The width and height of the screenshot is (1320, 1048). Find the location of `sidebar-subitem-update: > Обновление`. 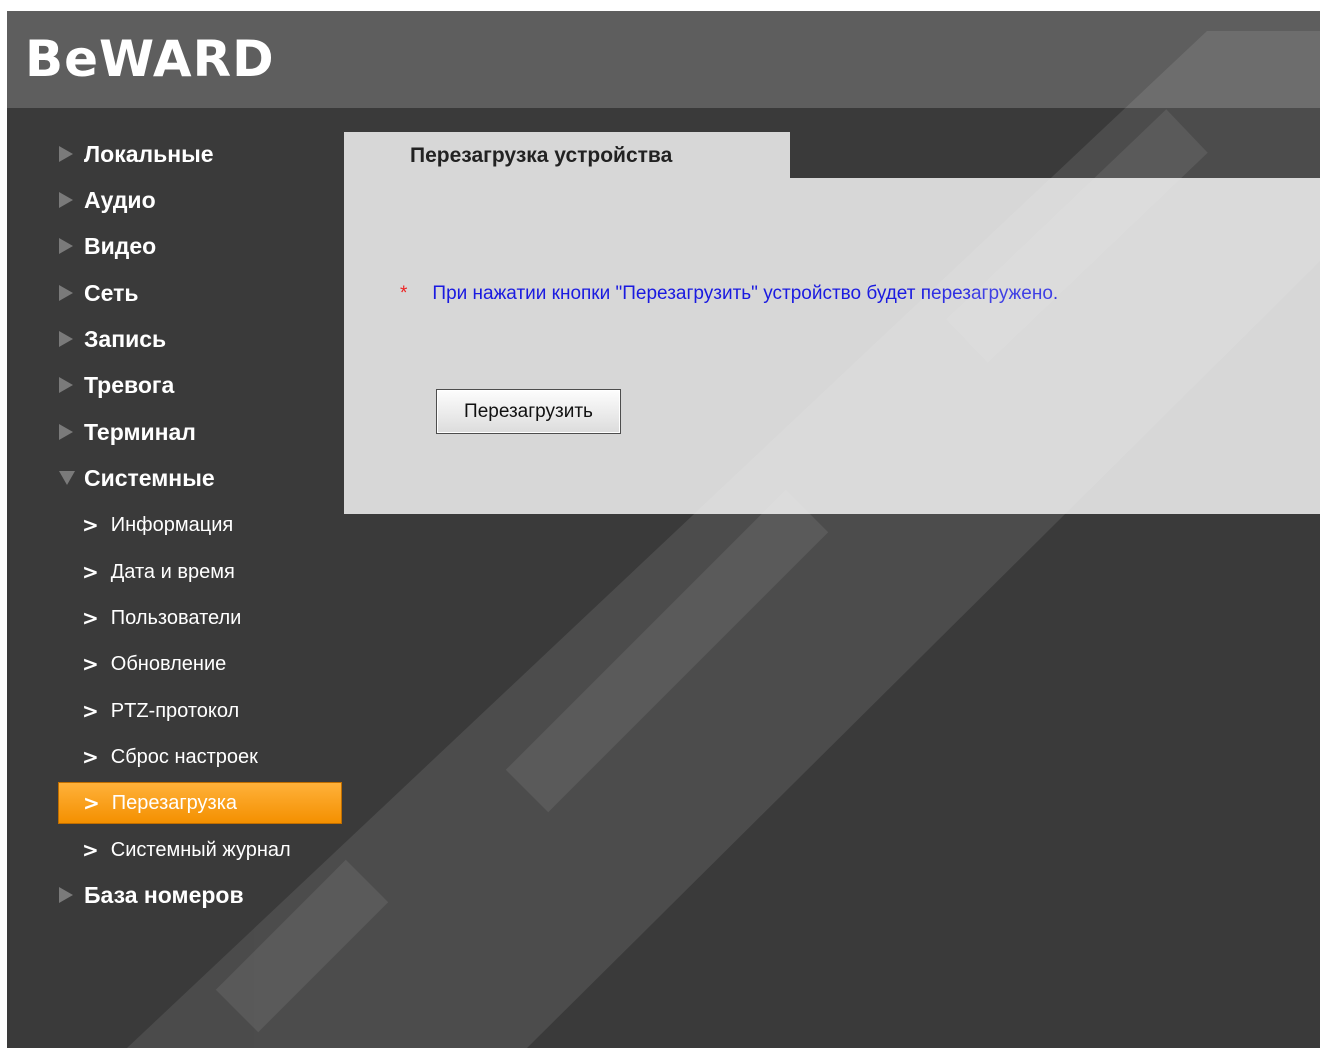

sidebar-subitem-update: > Обновление is located at coordinates (200, 664).